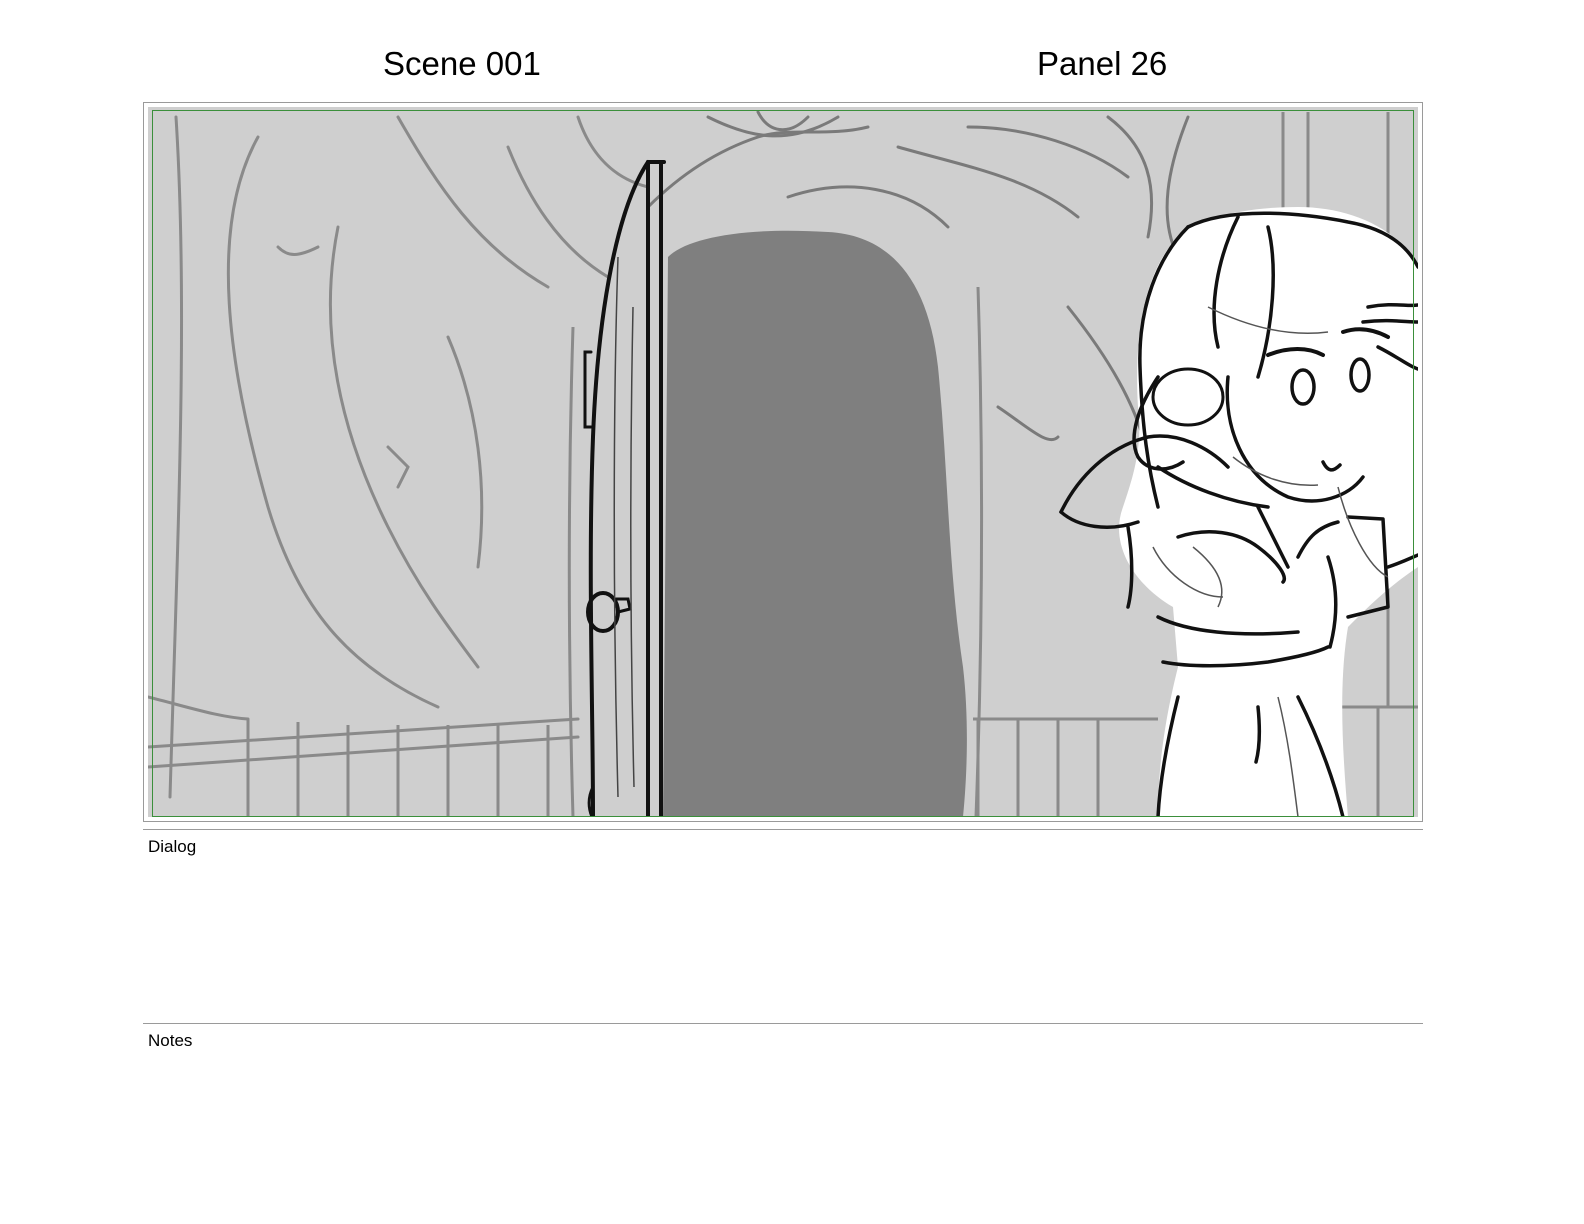 Image resolution: width=1584 pixels, height=1224 pixels. I want to click on panel-number: Panel 26, so click(1102, 63).